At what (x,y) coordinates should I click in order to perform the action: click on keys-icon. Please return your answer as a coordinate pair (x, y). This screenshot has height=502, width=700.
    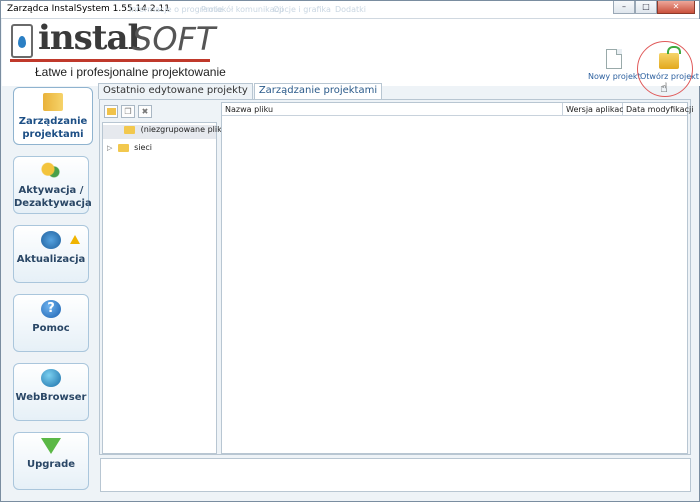
    Looking at the image, I should click on (51, 171).